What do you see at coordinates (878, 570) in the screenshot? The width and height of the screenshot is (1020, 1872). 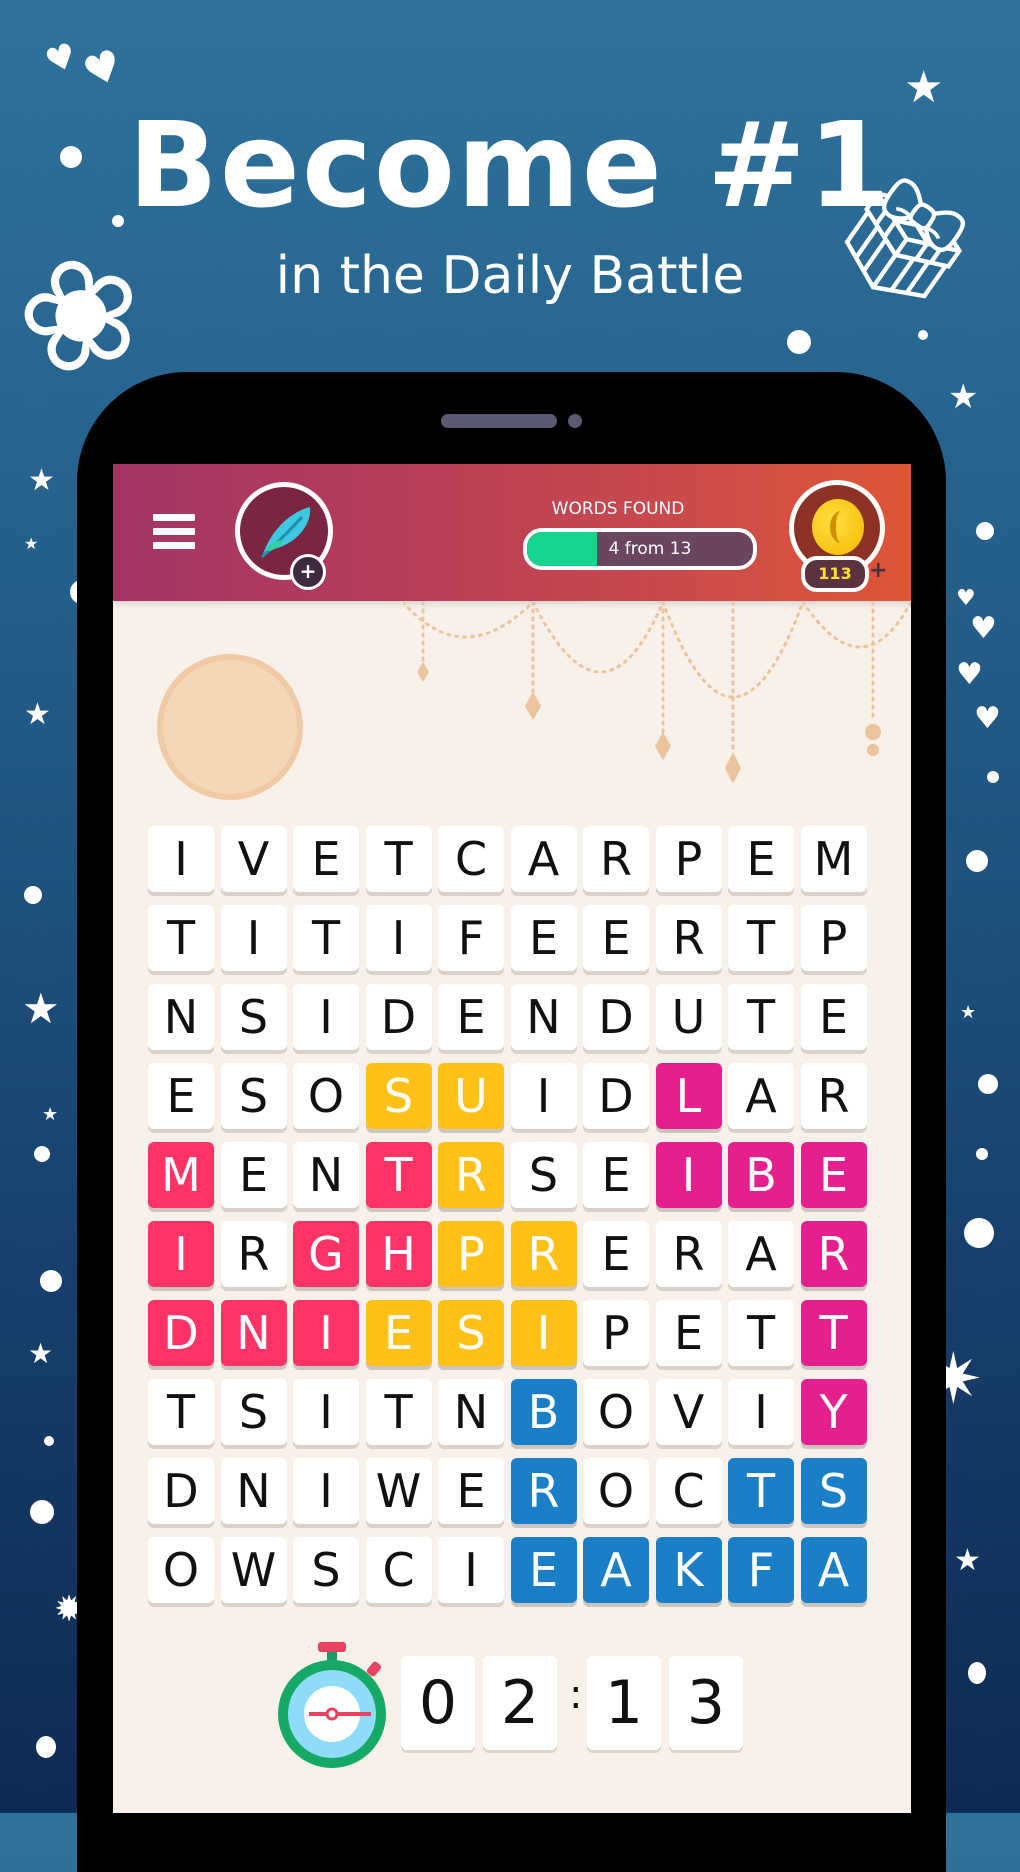 I see `add-coins-button: +` at bounding box center [878, 570].